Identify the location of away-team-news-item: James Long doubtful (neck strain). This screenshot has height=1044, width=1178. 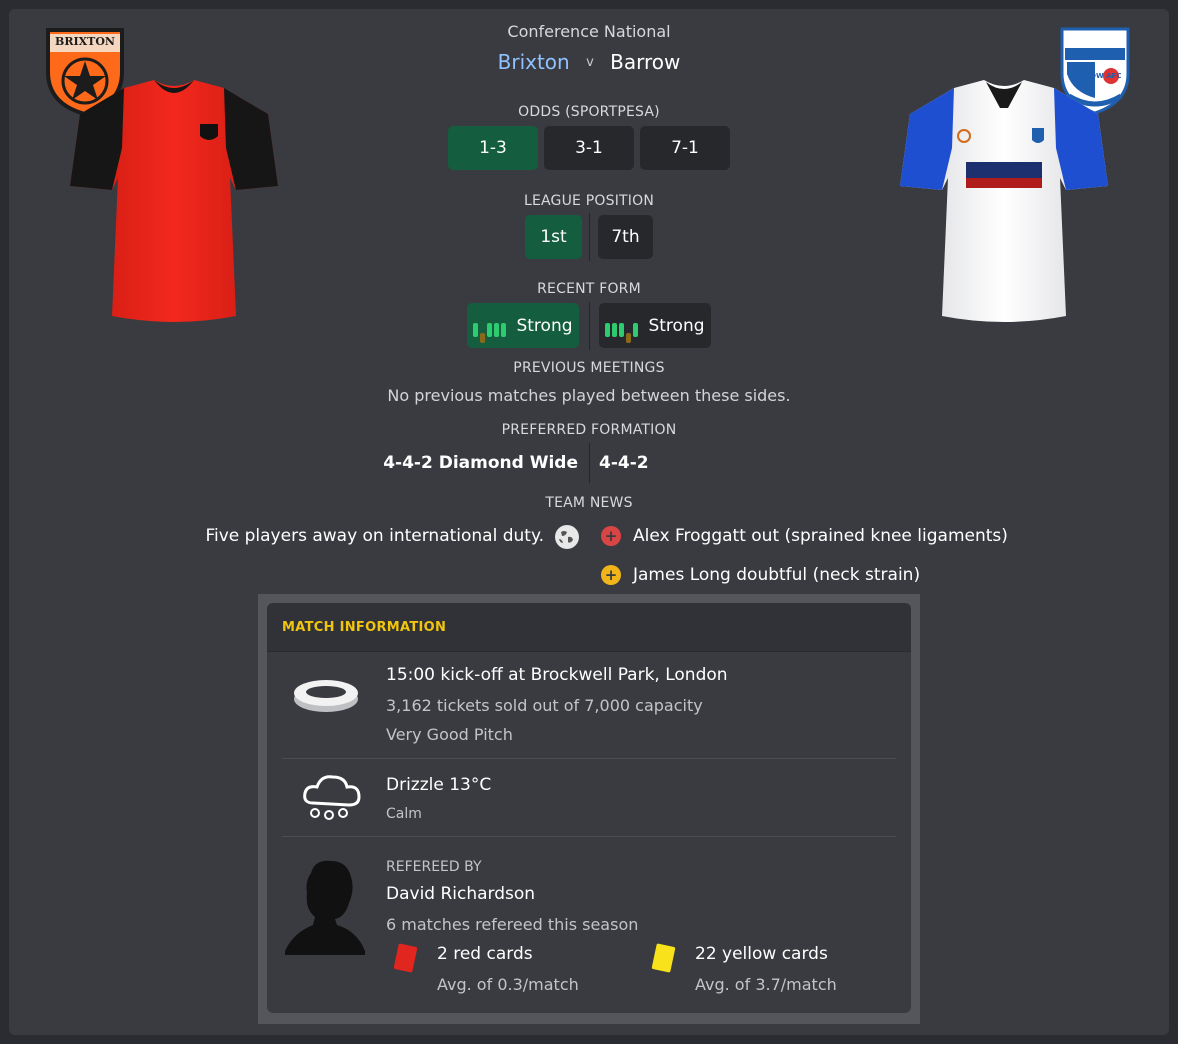
(777, 575).